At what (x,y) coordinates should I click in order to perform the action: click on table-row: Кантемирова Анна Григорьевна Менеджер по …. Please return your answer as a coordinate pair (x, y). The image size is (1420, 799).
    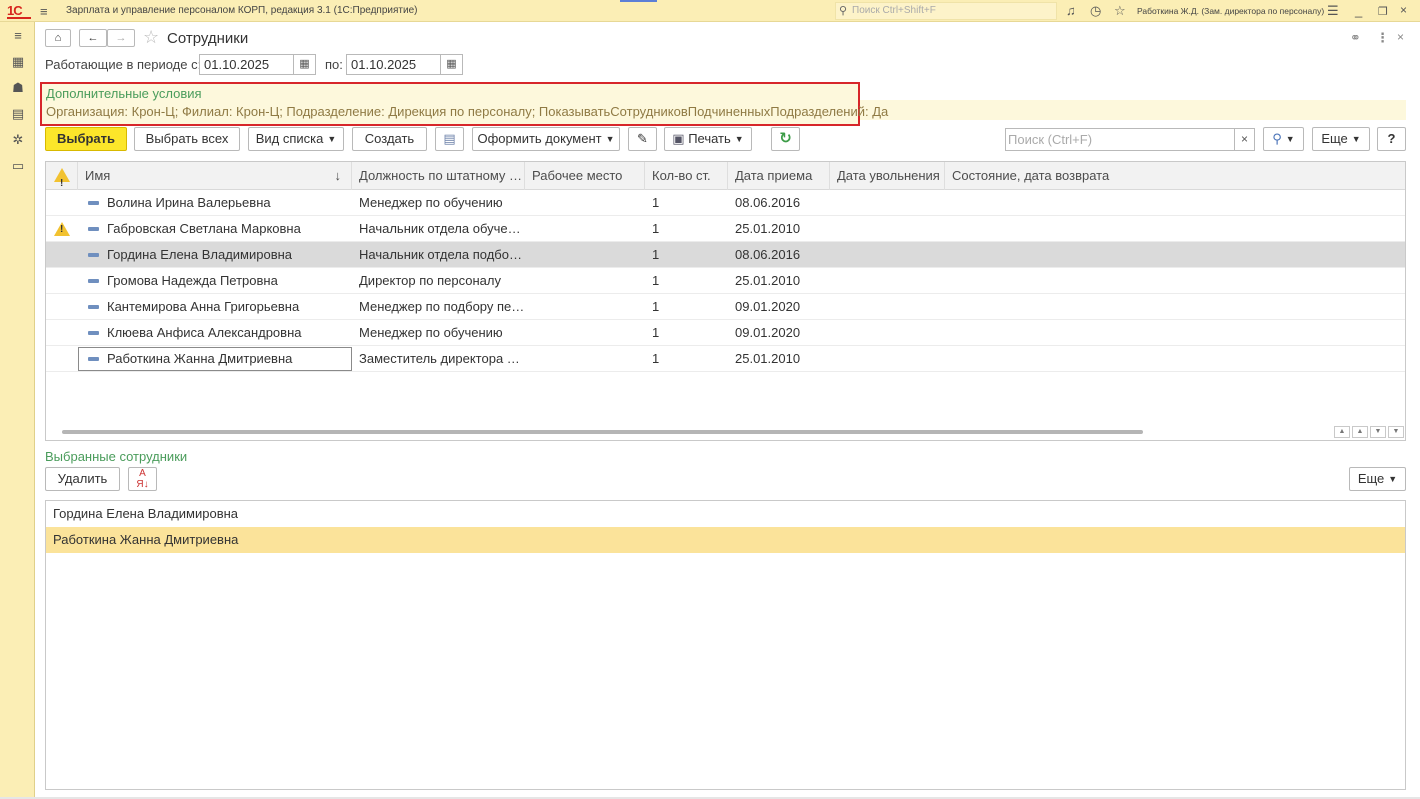
    Looking at the image, I should click on (725, 307).